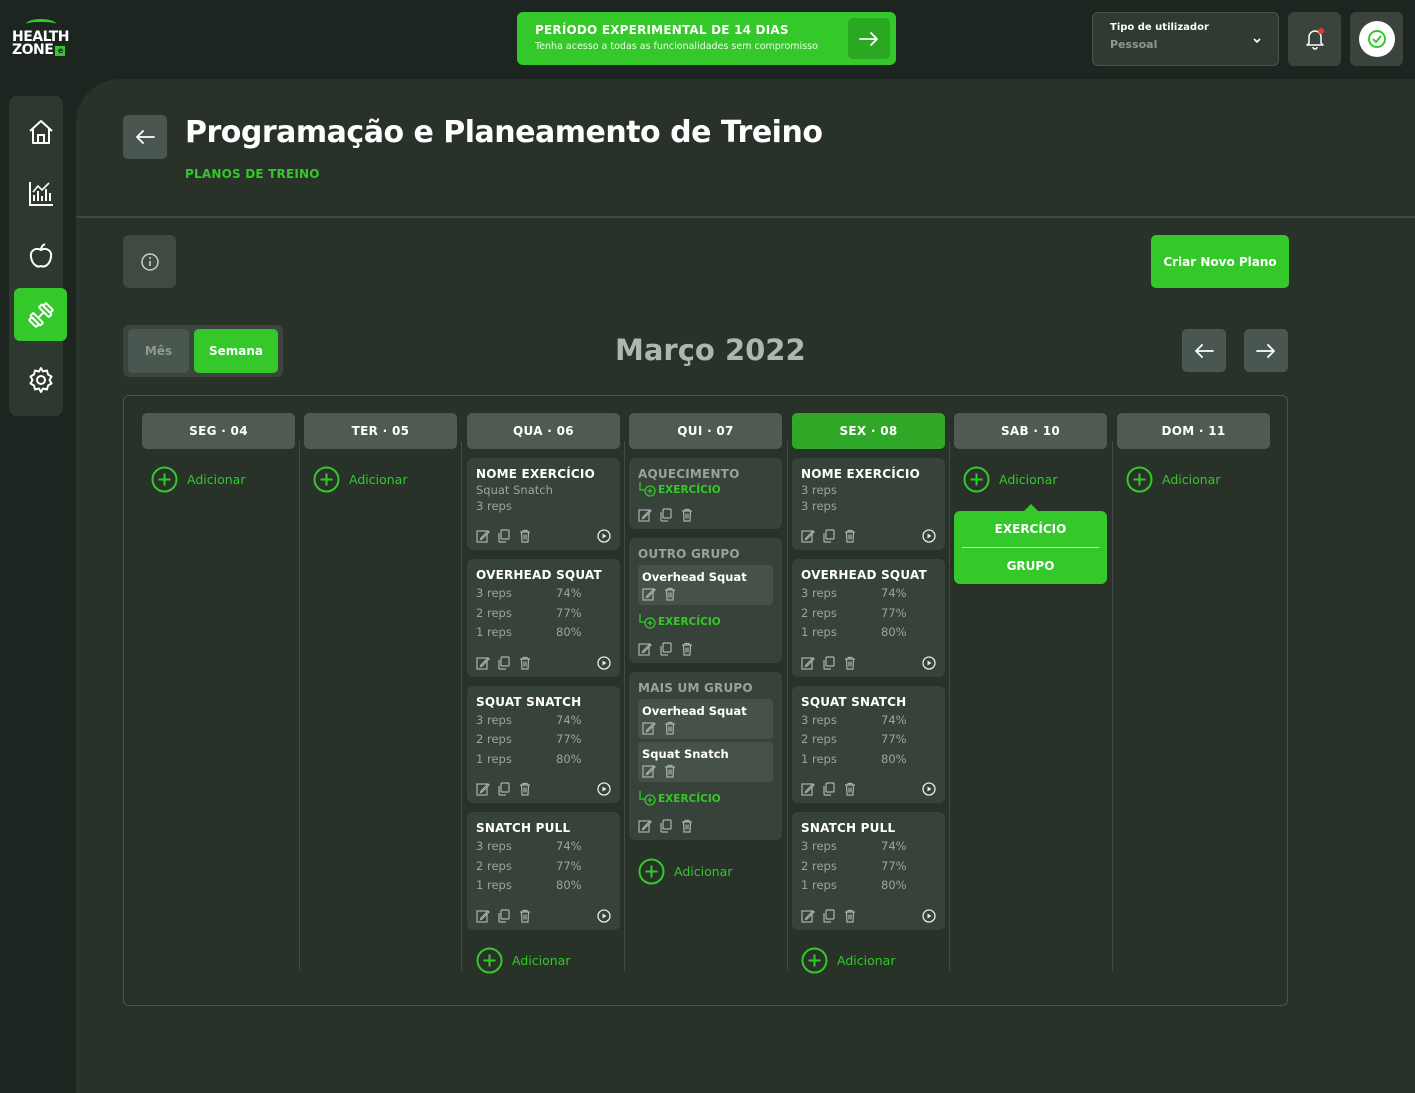  I want to click on page-title: Programação e Planeamento de Treino, so click(504, 132).